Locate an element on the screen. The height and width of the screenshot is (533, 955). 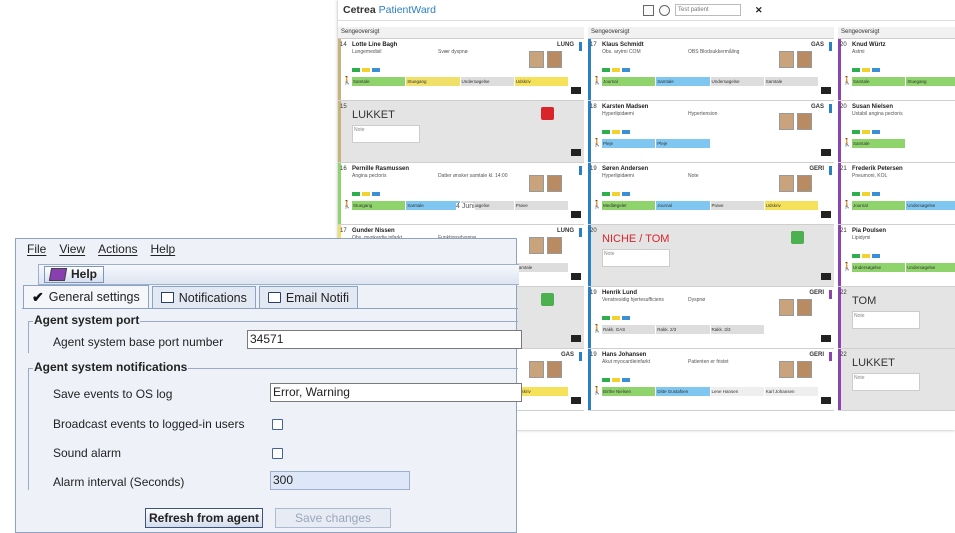
help-button-label: Help is located at coordinates (84, 274).